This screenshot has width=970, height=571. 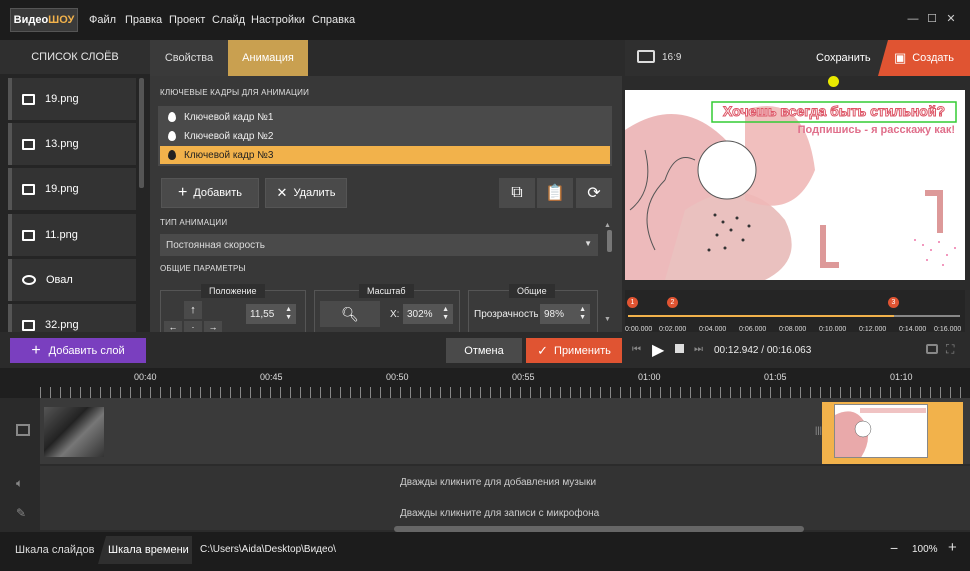 I want to click on close-icon: ✕, so click(x=951, y=19).